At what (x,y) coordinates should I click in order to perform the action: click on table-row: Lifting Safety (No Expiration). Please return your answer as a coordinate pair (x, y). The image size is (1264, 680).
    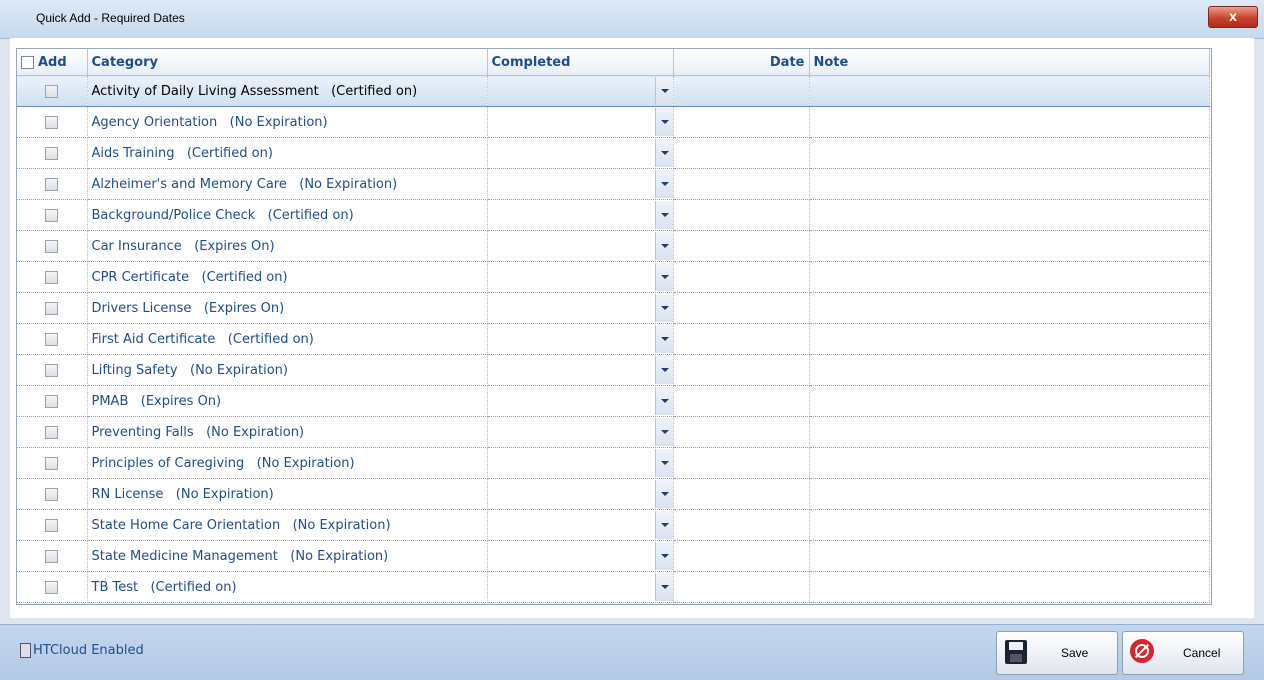
    Looking at the image, I should click on (613, 370).